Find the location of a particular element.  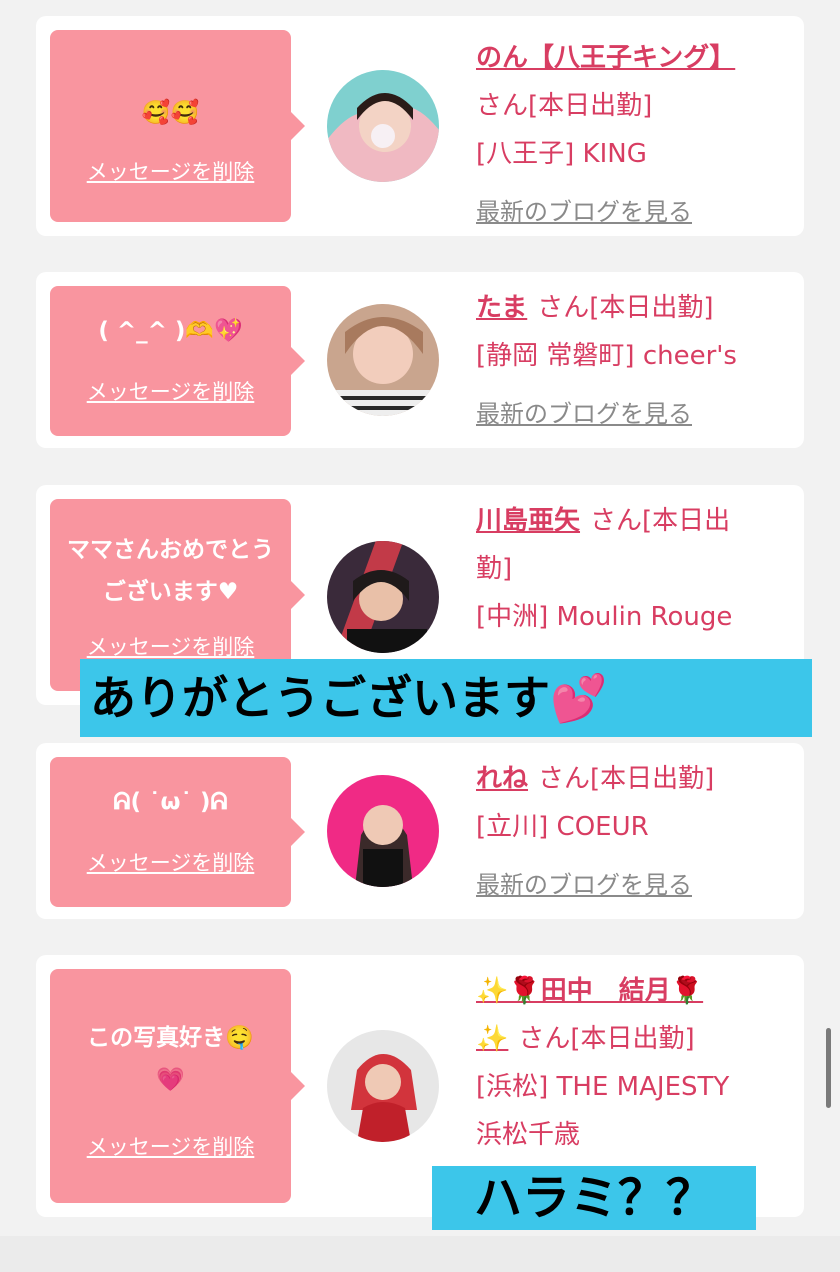

thanks-overlay: ありがとうございます💕 is located at coordinates (446, 698).